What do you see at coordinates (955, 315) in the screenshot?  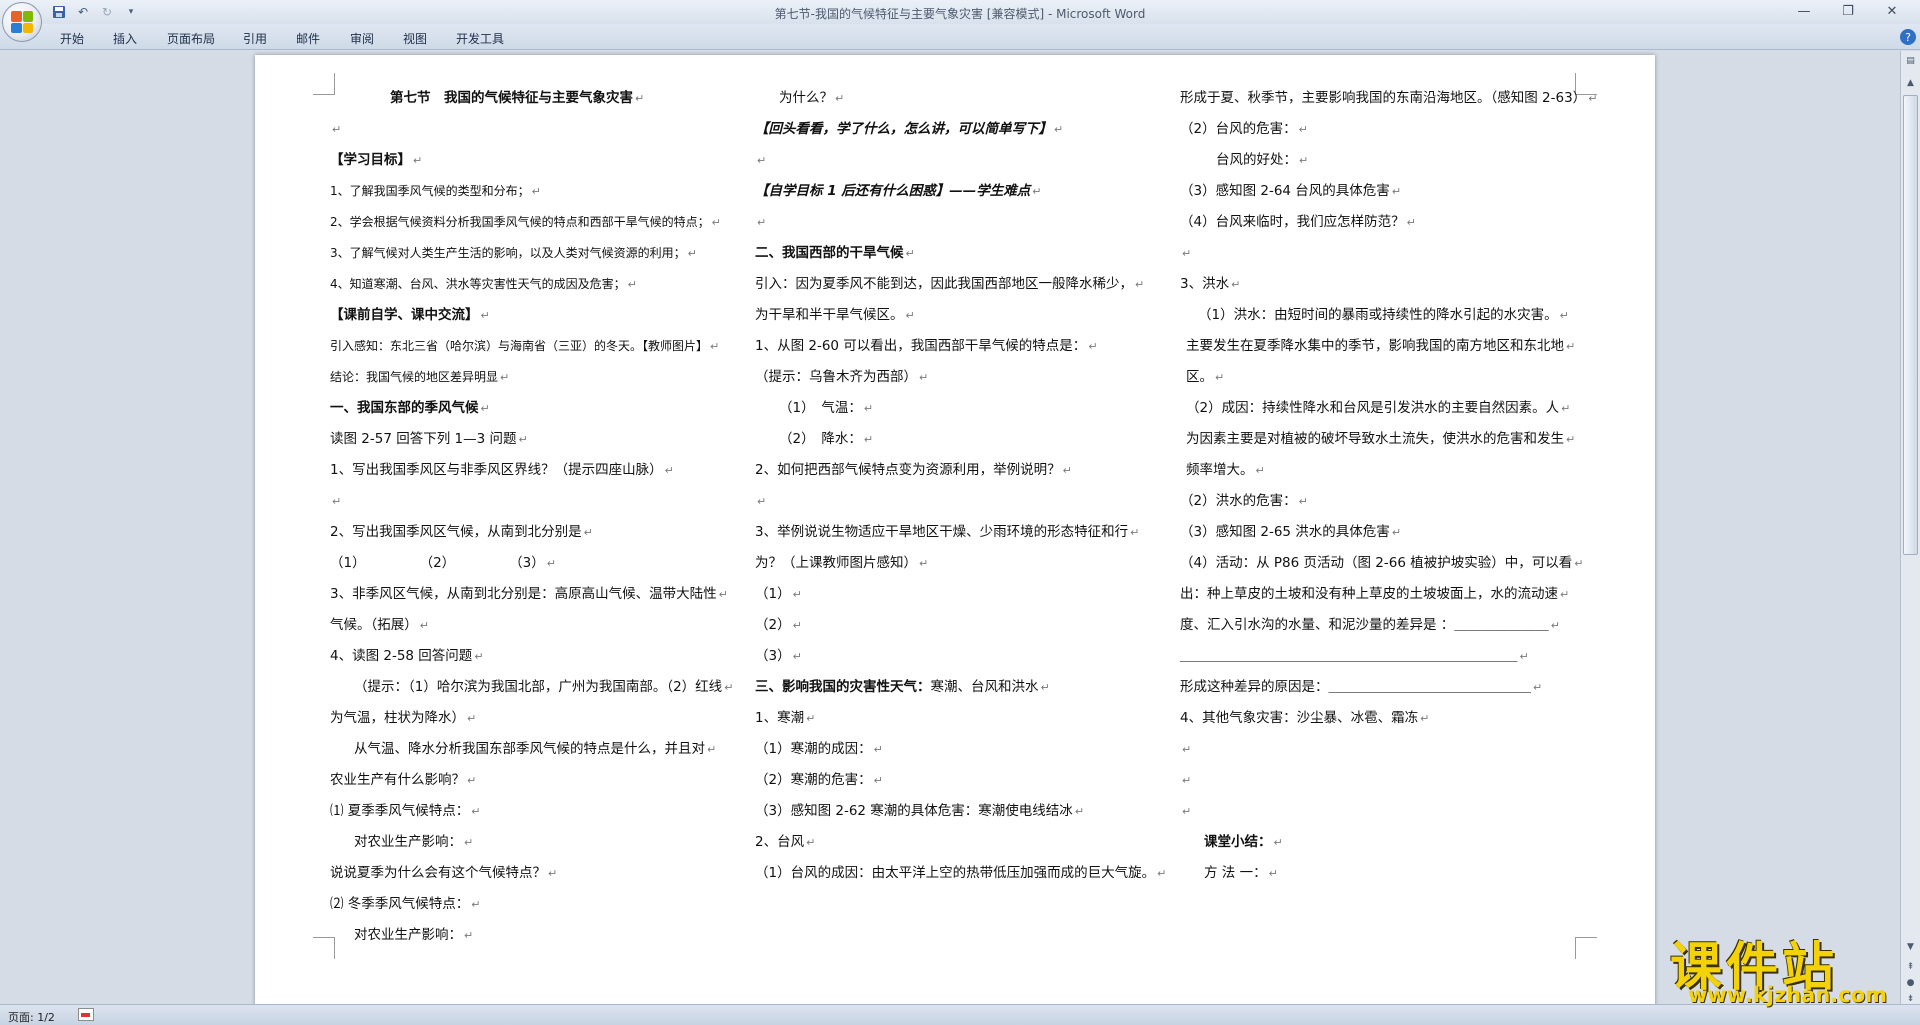 I see `paragraph-line: 为干旱和半干旱气候区。 ↵` at bounding box center [955, 315].